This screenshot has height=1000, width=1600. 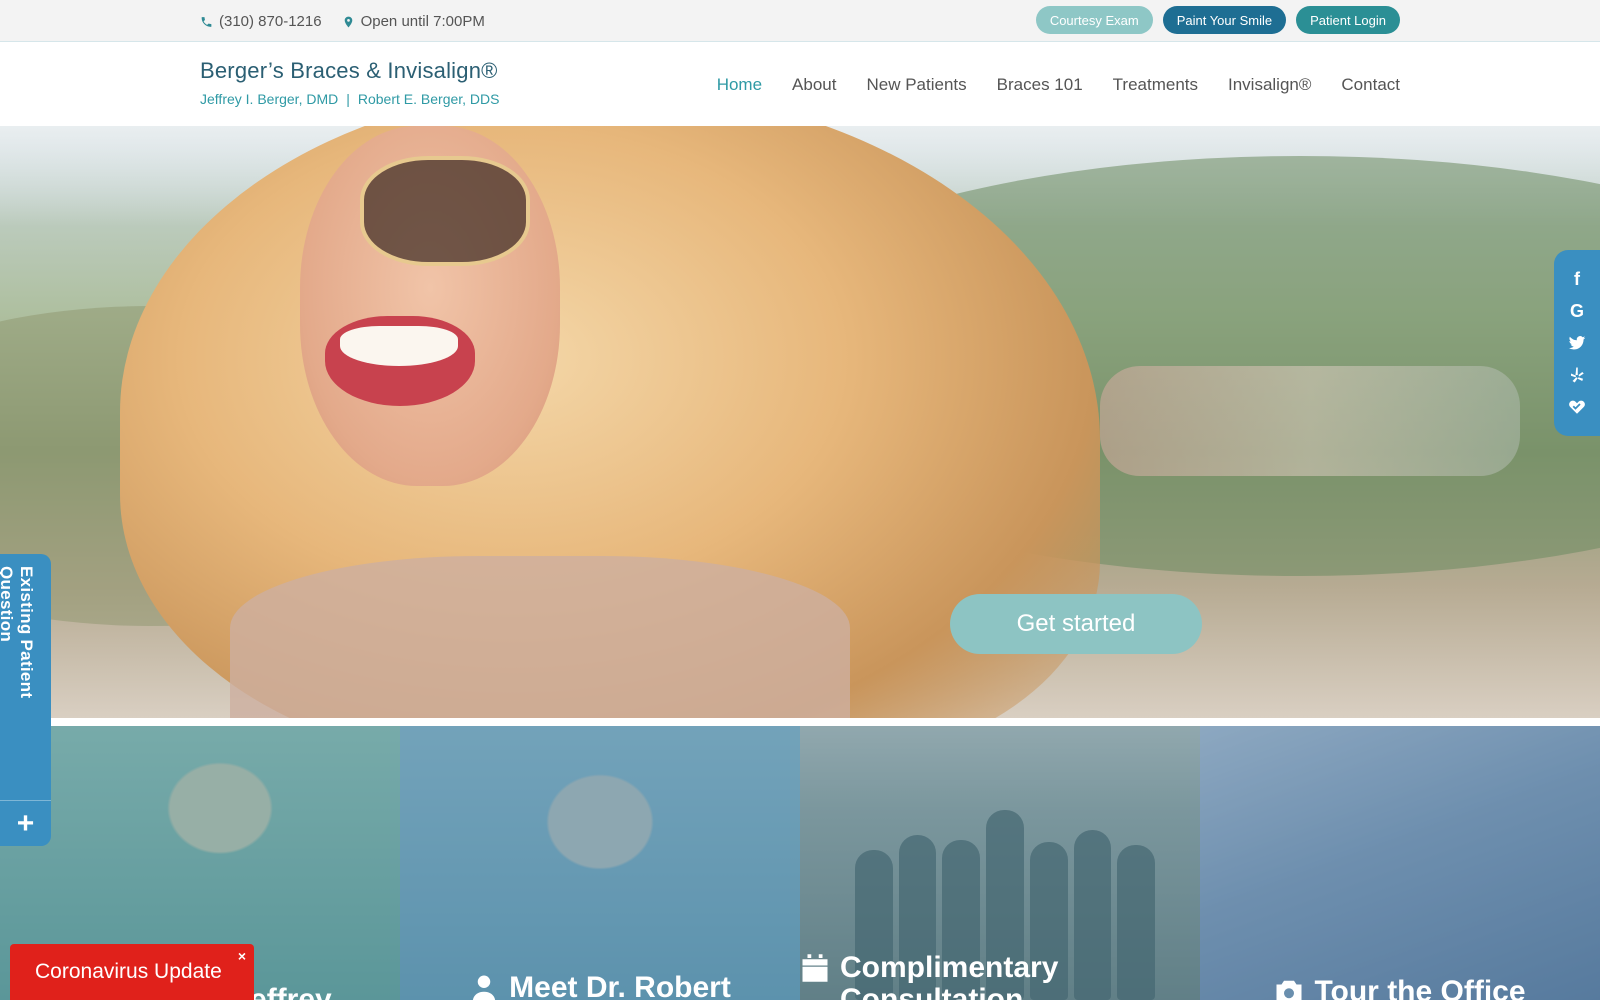 I want to click on phone-number: (310) 870-1216, so click(x=270, y=21).